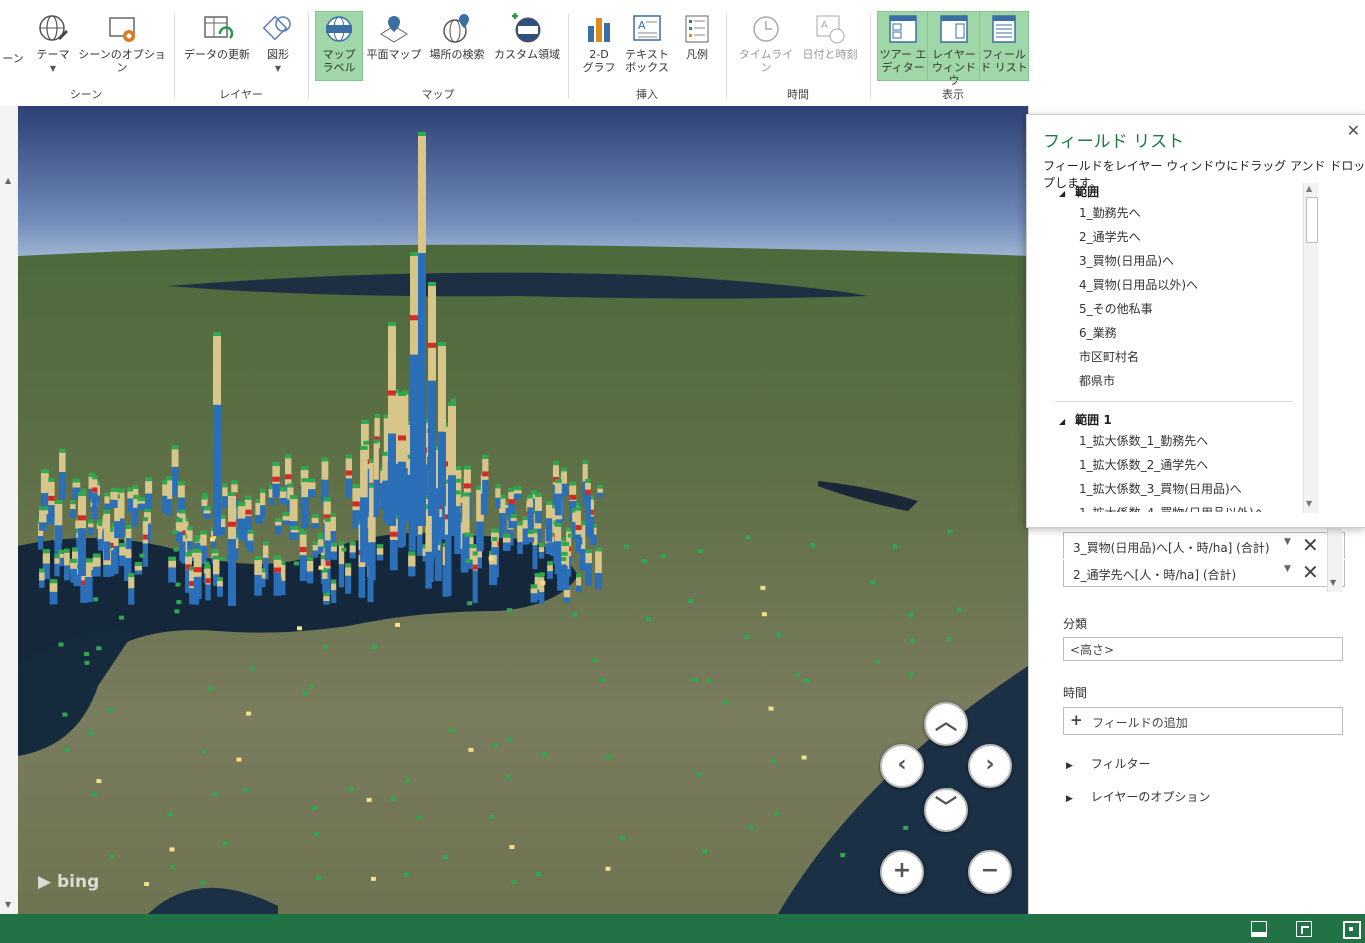 This screenshot has height=943, width=1365. What do you see at coordinates (1203, 721) in the screenshot?
I see `add-time-field-button: + フィールドの追加` at bounding box center [1203, 721].